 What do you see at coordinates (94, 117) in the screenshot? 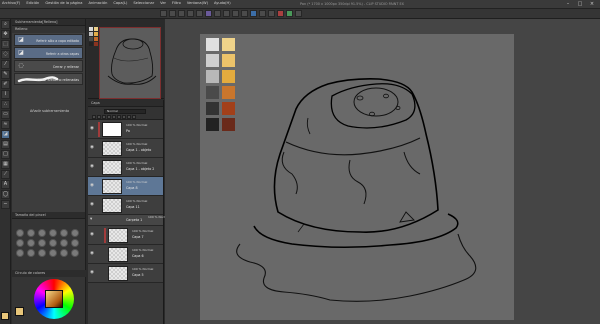
I see `new-layer-icon` at bounding box center [94, 117].